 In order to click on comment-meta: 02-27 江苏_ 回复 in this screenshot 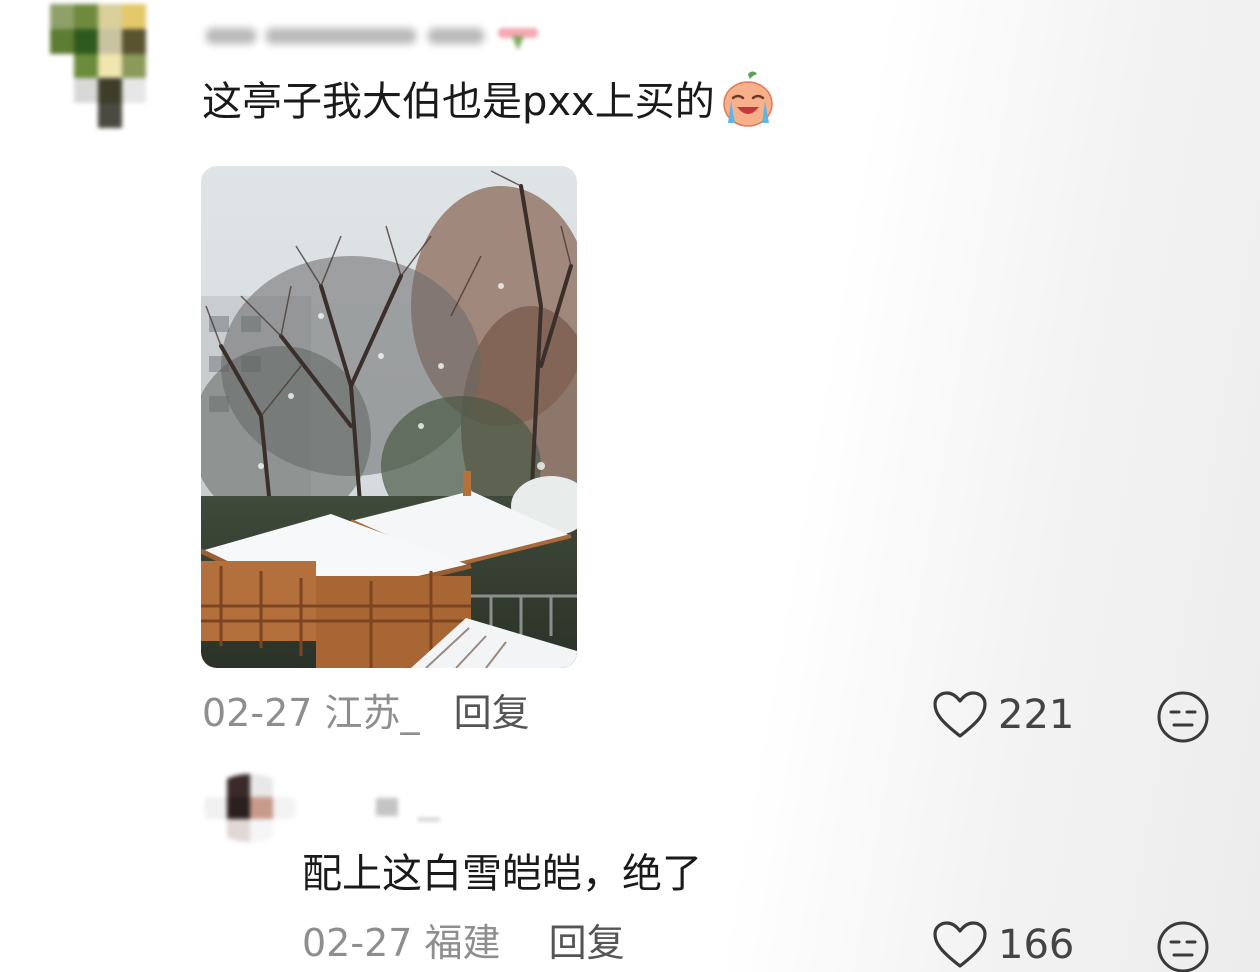, I will do `click(366, 713)`.